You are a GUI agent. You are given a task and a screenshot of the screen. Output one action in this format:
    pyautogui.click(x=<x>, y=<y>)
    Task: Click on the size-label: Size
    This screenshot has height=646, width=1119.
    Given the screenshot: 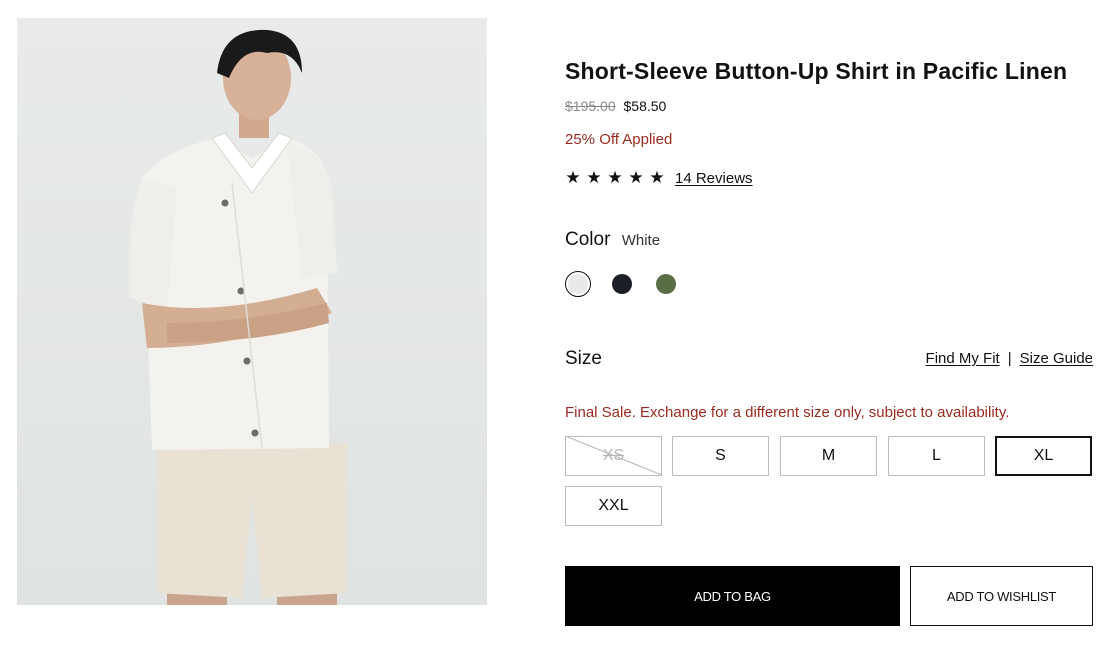 What is the action you would take?
    pyautogui.click(x=583, y=358)
    